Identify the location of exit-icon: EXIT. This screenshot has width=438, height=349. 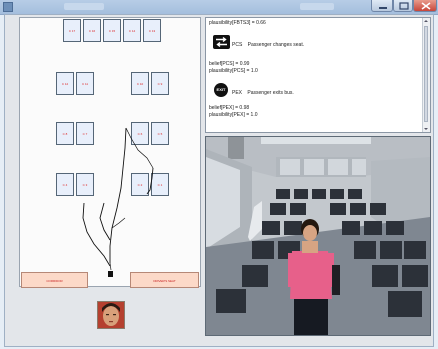
(221, 90).